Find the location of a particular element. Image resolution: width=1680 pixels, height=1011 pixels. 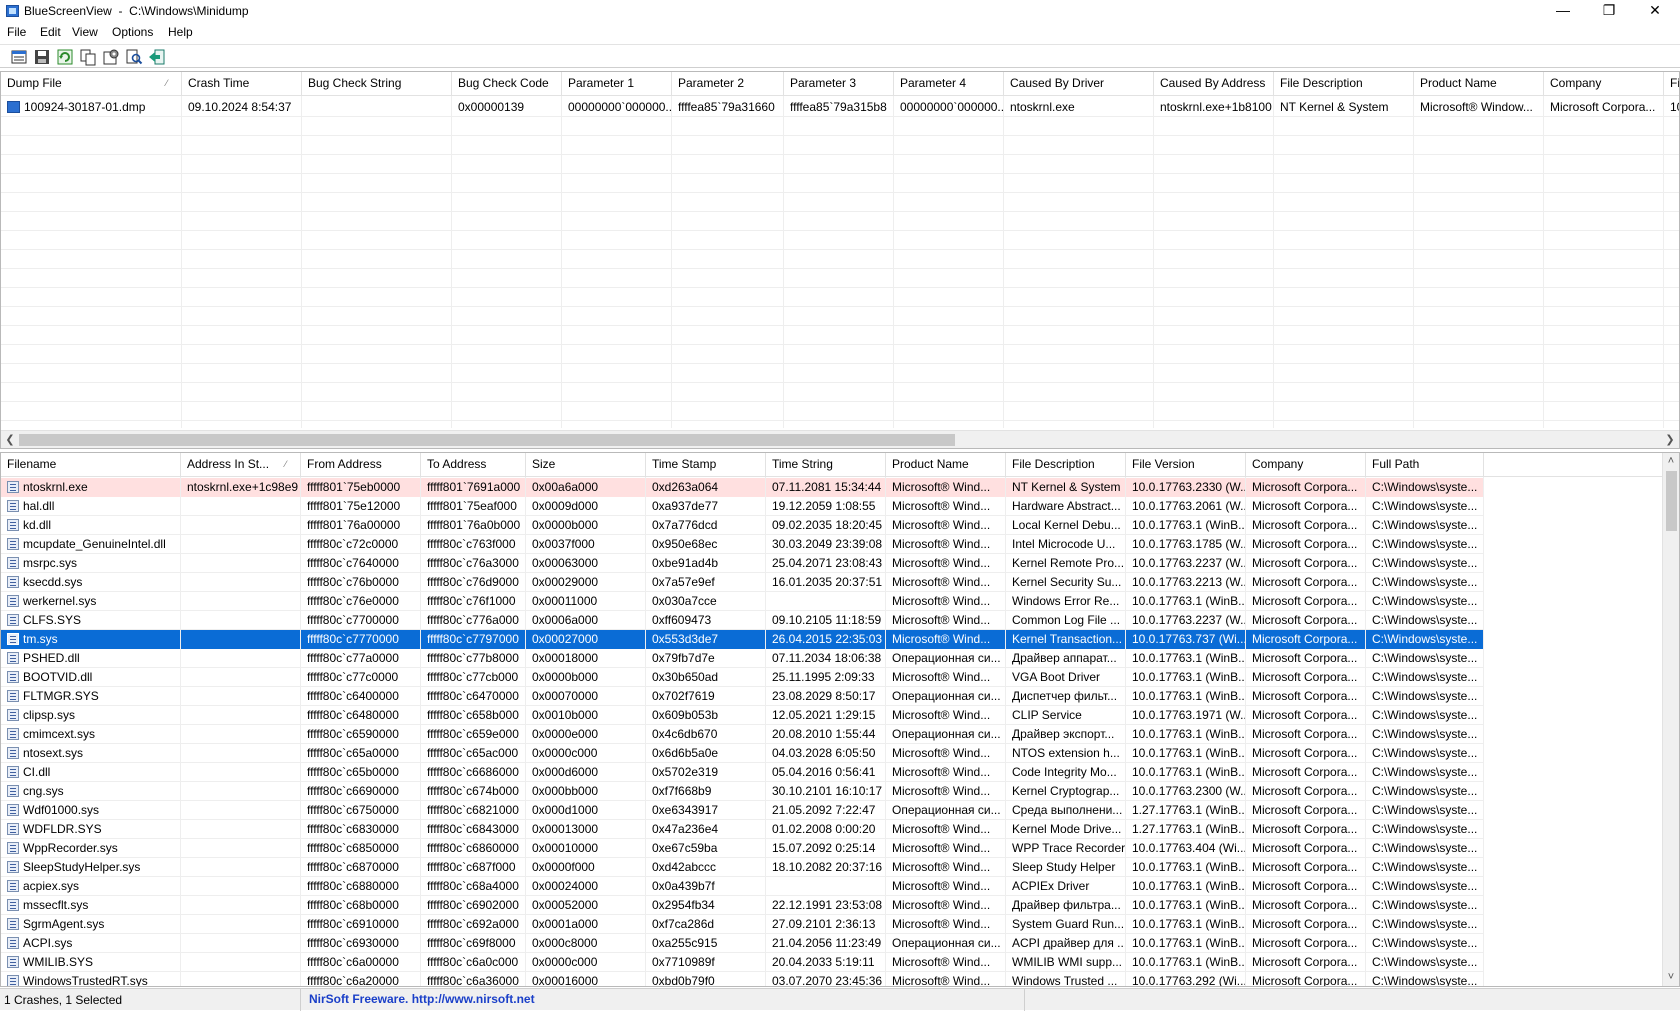

menu-help: Help is located at coordinates (180, 32).